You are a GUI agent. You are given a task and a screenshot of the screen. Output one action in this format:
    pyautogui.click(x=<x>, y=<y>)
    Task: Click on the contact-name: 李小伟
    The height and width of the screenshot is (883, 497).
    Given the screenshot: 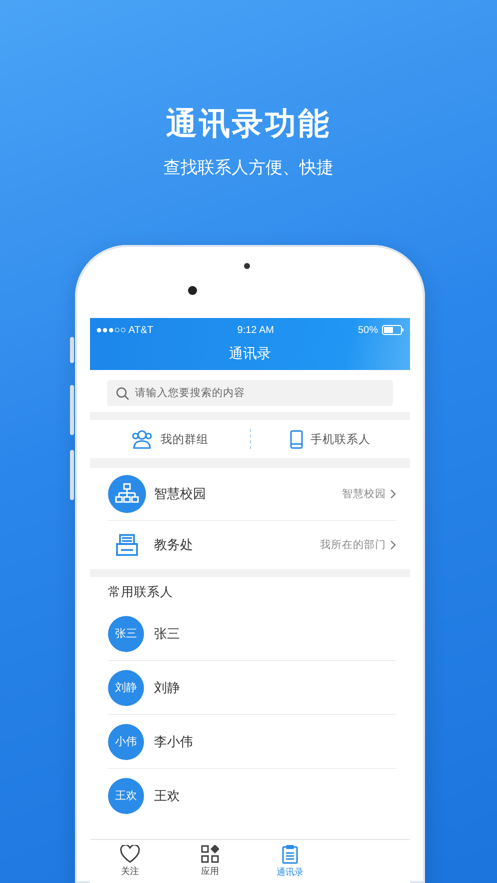 What is the action you would take?
    pyautogui.click(x=173, y=742)
    